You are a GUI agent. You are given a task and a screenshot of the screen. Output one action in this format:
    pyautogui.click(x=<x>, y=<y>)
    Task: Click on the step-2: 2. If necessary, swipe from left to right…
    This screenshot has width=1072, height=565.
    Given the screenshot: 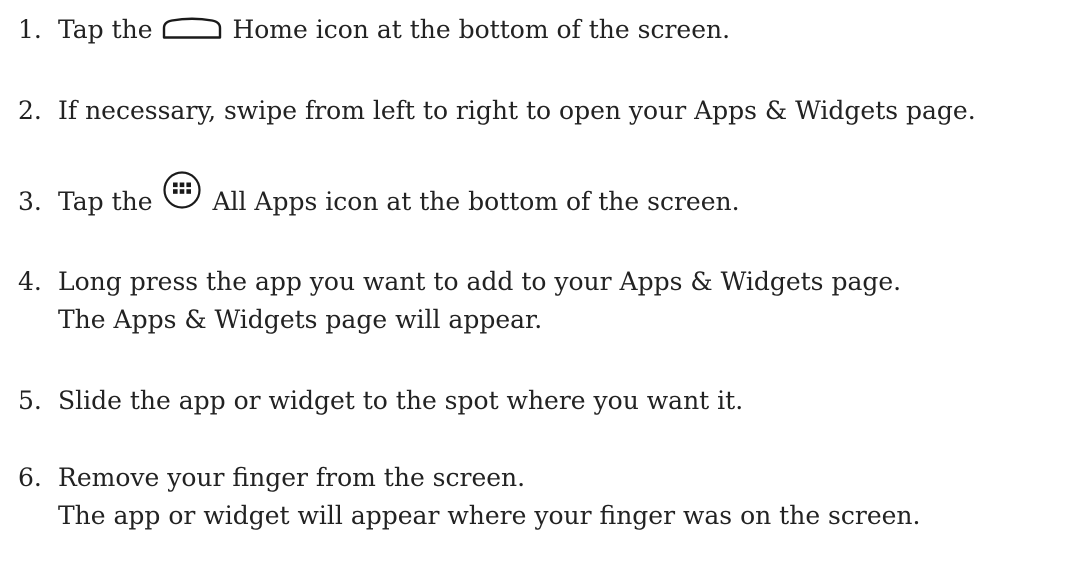 What is the action you would take?
    pyautogui.click(x=545, y=111)
    